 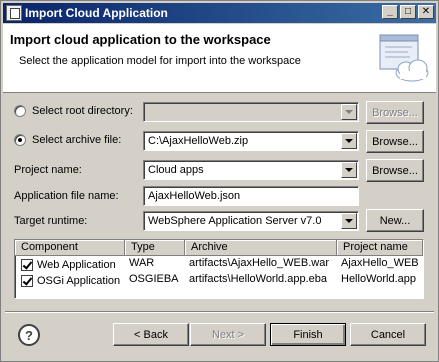 What do you see at coordinates (380, 263) in the screenshot?
I see `project-cell: AjaxHello_WEB` at bounding box center [380, 263].